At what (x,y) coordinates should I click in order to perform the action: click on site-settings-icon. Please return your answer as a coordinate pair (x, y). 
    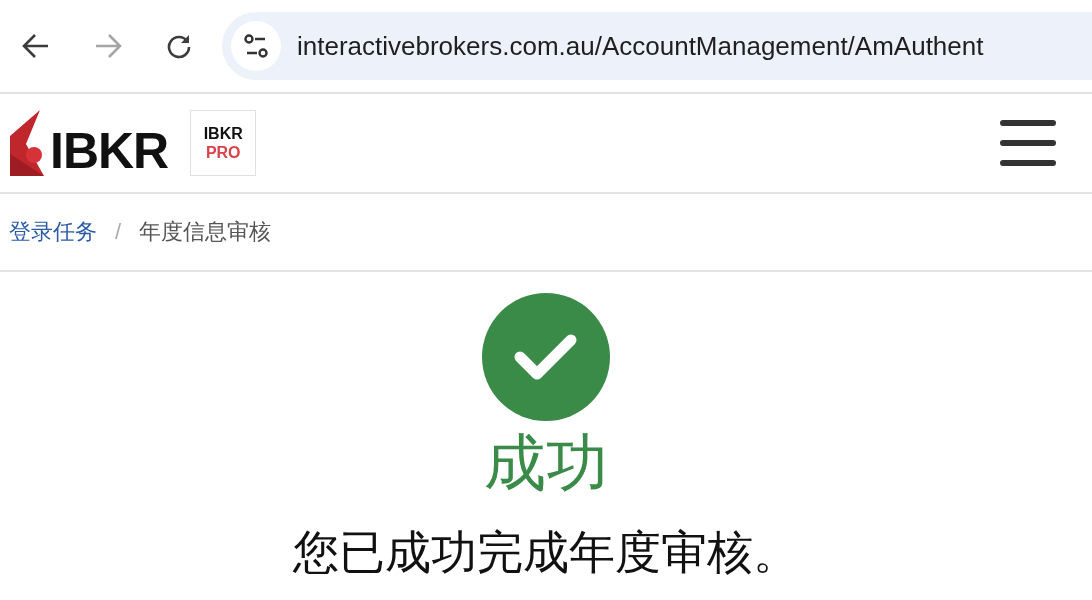
    Looking at the image, I should click on (256, 46).